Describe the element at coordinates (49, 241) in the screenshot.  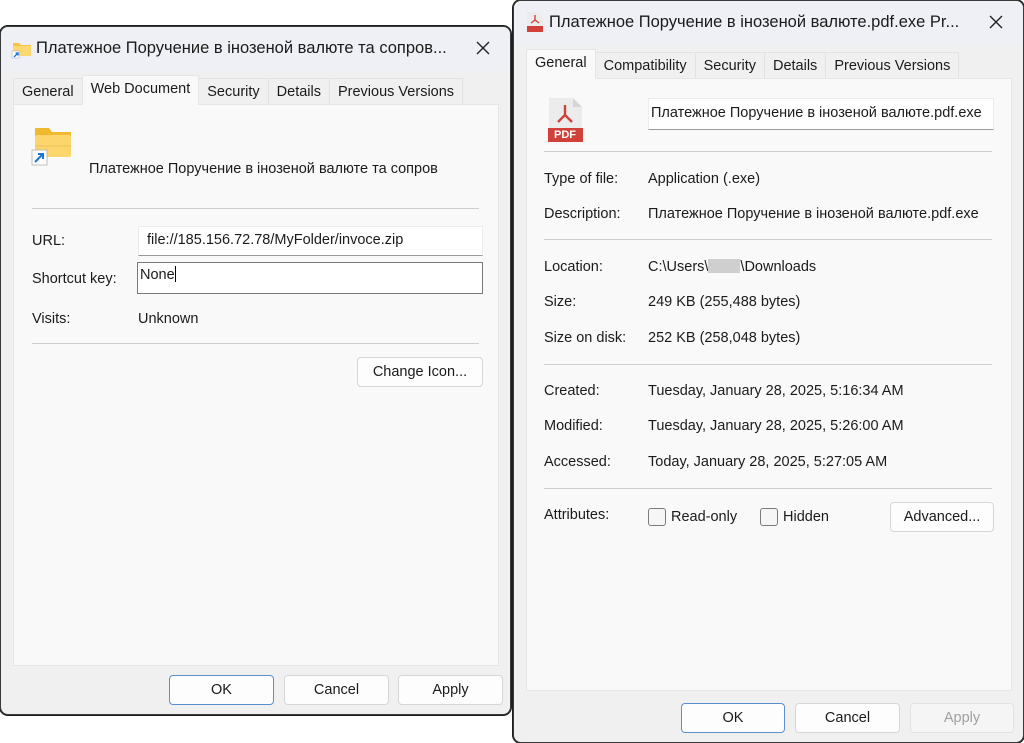
I see `url-label: URL:` at that location.